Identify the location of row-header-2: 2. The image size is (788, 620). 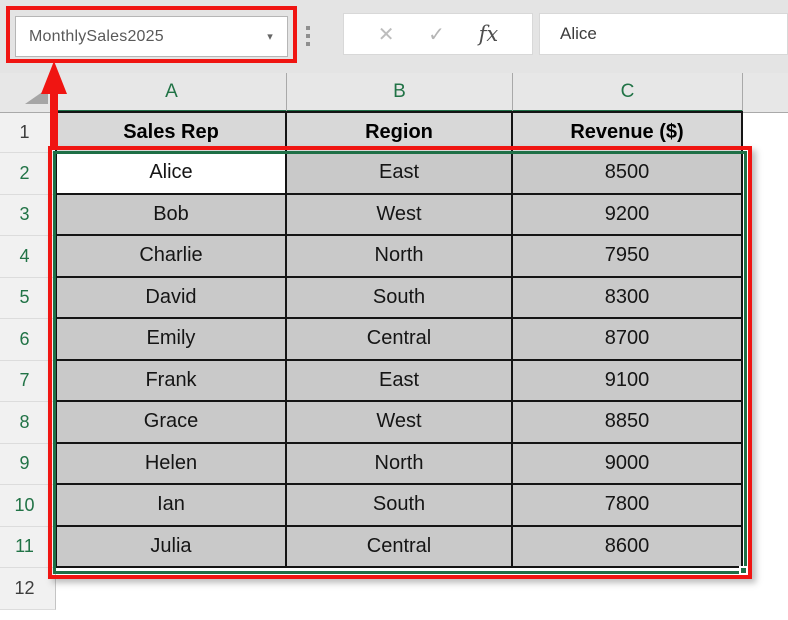
(28, 174).